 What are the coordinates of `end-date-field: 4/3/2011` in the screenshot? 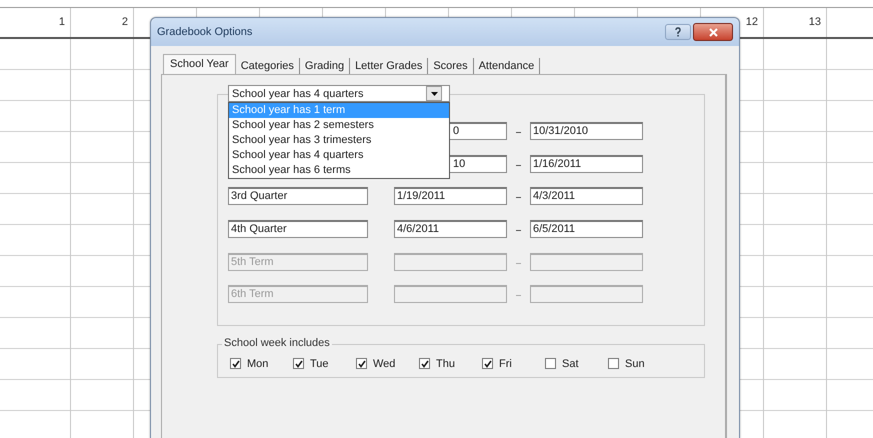 It's located at (586, 196).